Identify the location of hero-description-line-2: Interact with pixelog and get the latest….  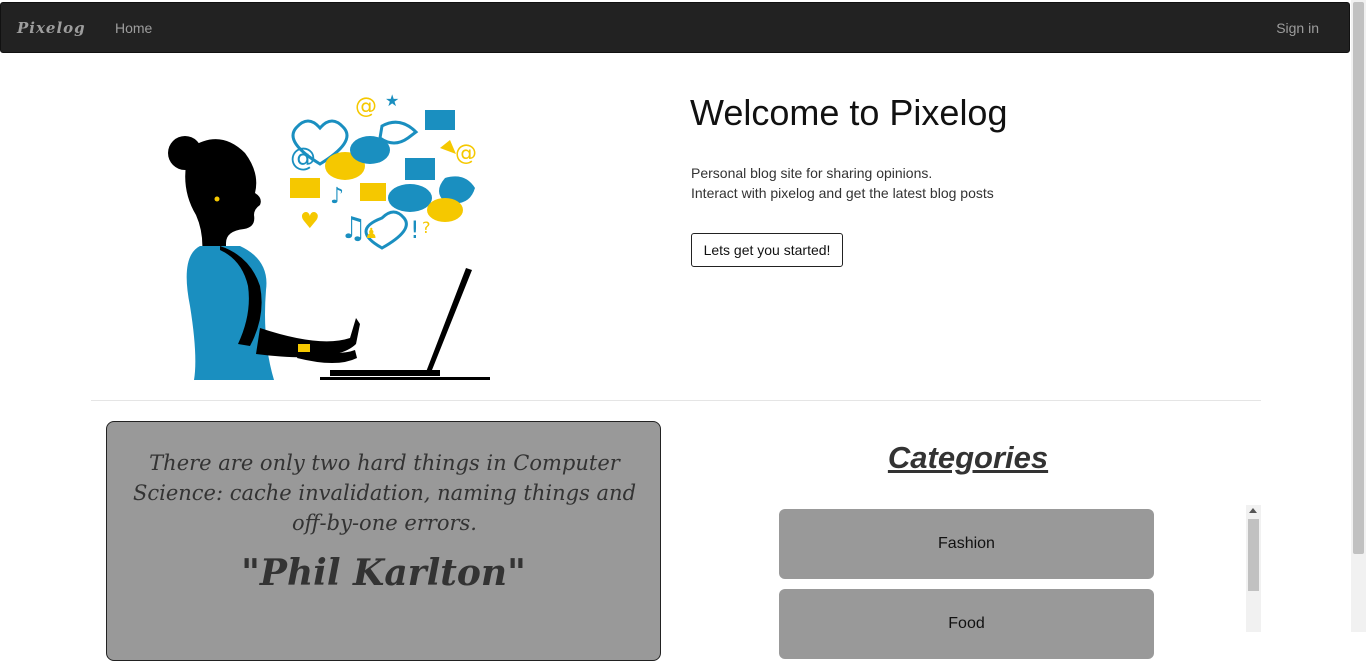
(842, 193).